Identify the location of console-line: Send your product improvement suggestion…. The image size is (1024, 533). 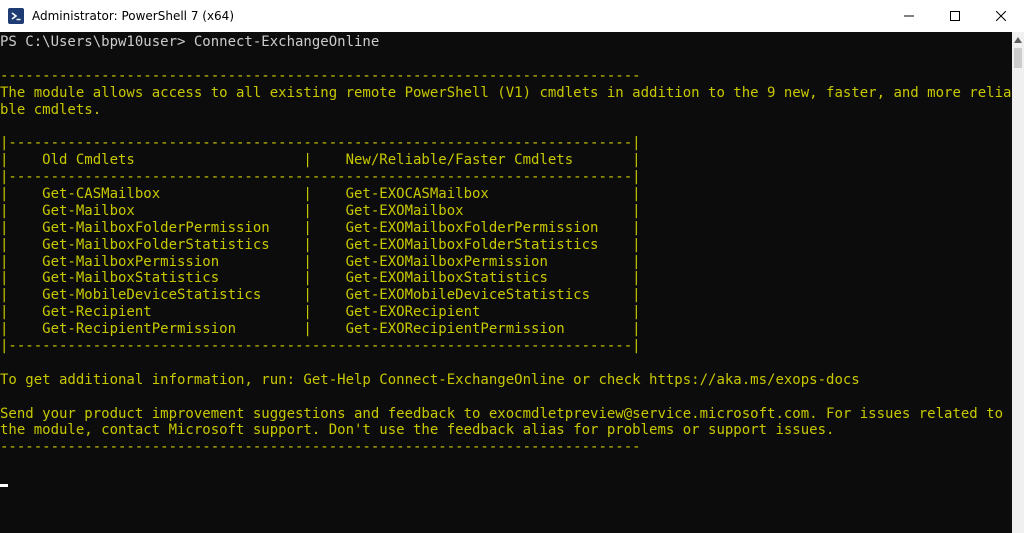
(502, 413).